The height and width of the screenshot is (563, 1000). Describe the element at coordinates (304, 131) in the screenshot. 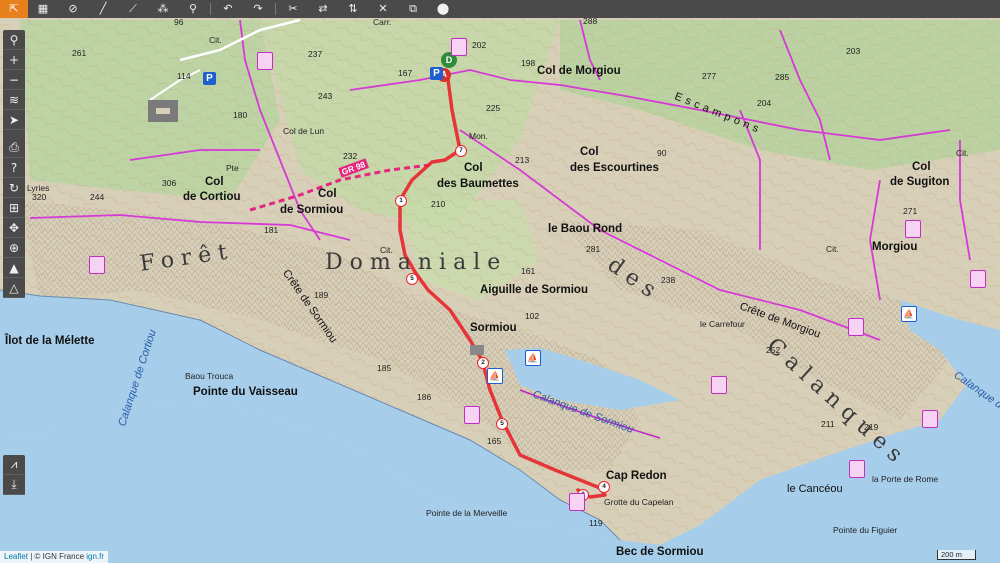

I see `place-label: Col de Lun` at that location.